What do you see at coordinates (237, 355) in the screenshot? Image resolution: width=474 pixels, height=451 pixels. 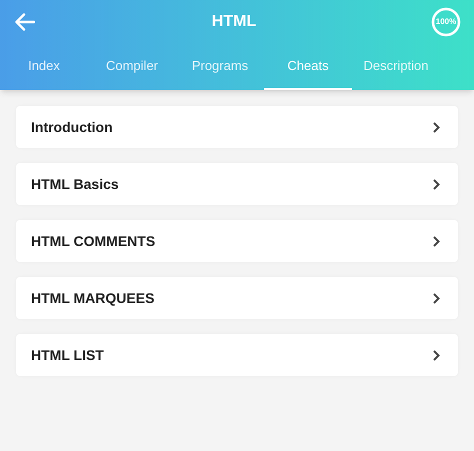 I see `list-item: HTML LIST` at bounding box center [237, 355].